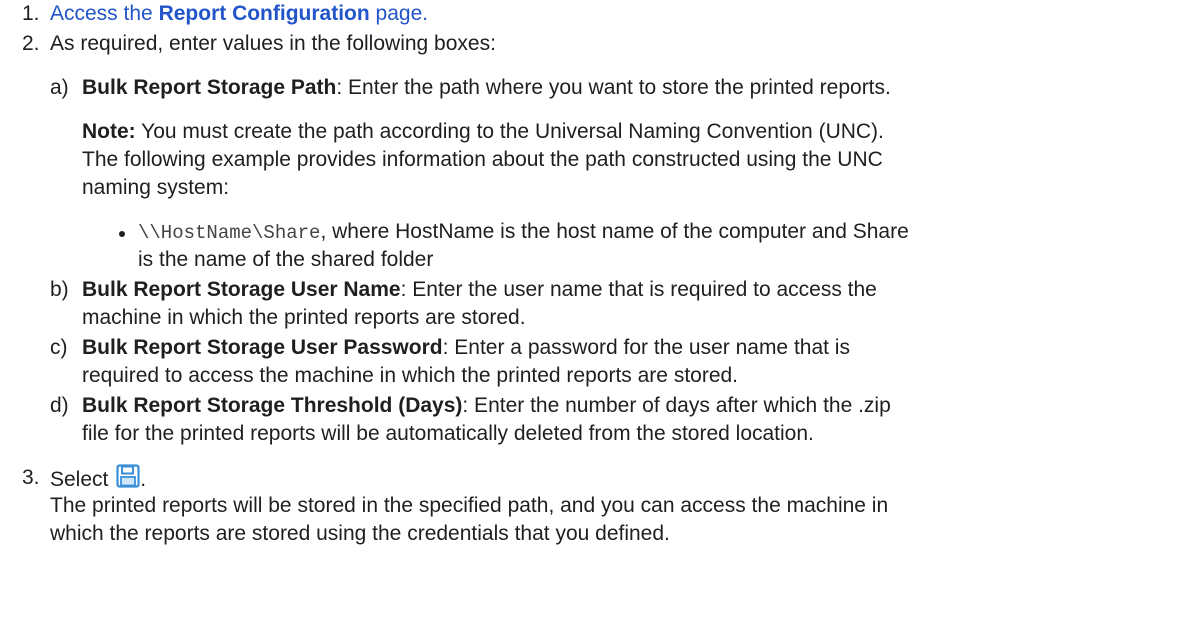 This screenshot has height=630, width=1200. What do you see at coordinates (31, 13) in the screenshot?
I see `step-1-number: 1.` at bounding box center [31, 13].